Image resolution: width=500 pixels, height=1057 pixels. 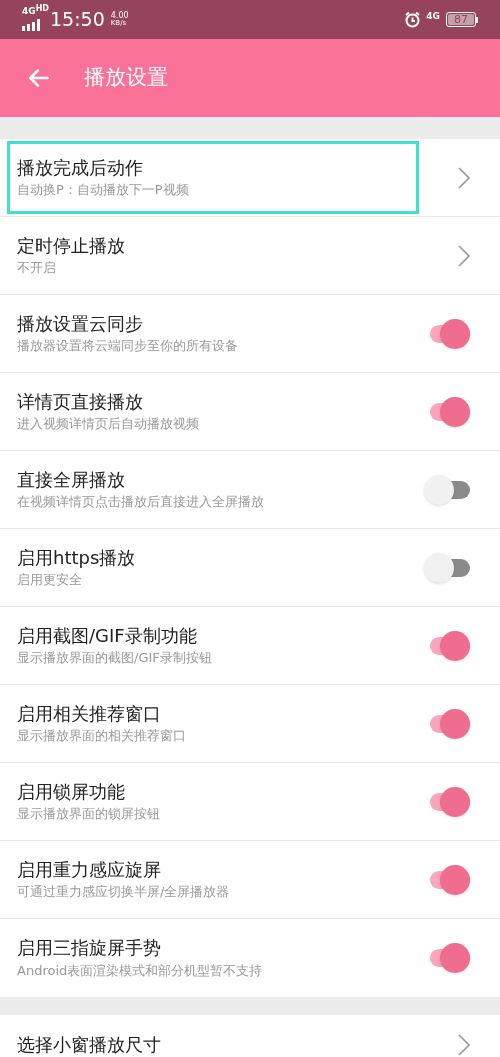 What do you see at coordinates (89, 1045) in the screenshot?
I see `setting-title: 选择小窗播放尺寸` at bounding box center [89, 1045].